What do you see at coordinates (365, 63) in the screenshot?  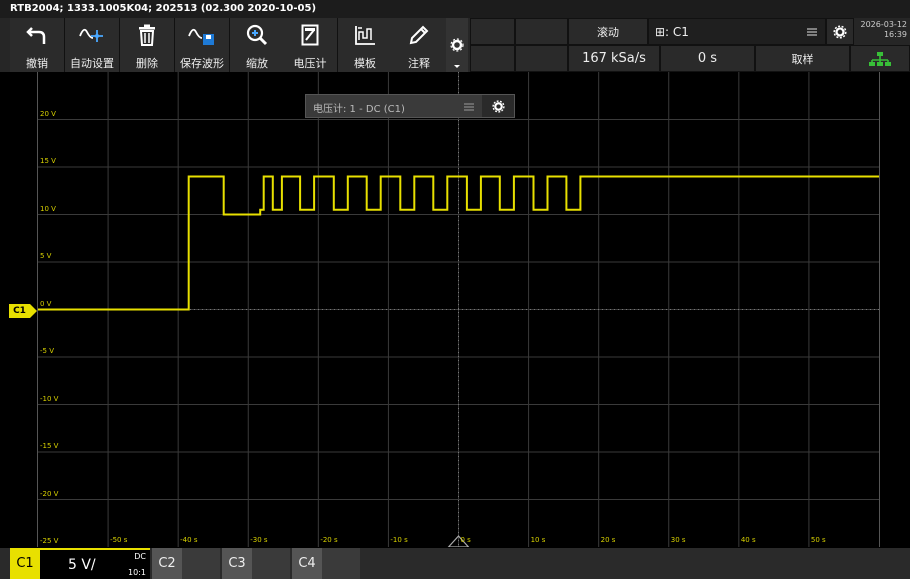 I see `mask-label: 模板` at bounding box center [365, 63].